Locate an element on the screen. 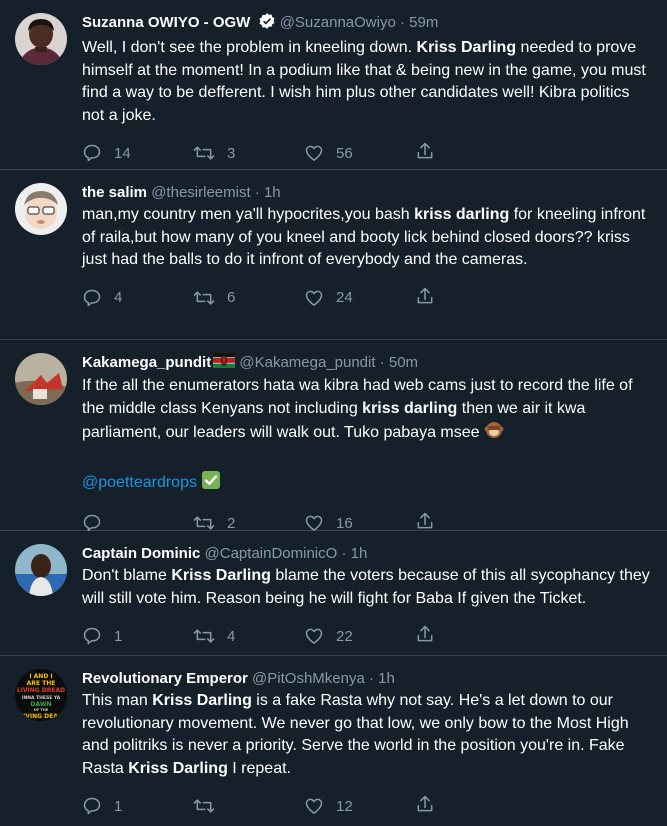 The height and width of the screenshot is (826, 667). like-count: 16 is located at coordinates (344, 523).